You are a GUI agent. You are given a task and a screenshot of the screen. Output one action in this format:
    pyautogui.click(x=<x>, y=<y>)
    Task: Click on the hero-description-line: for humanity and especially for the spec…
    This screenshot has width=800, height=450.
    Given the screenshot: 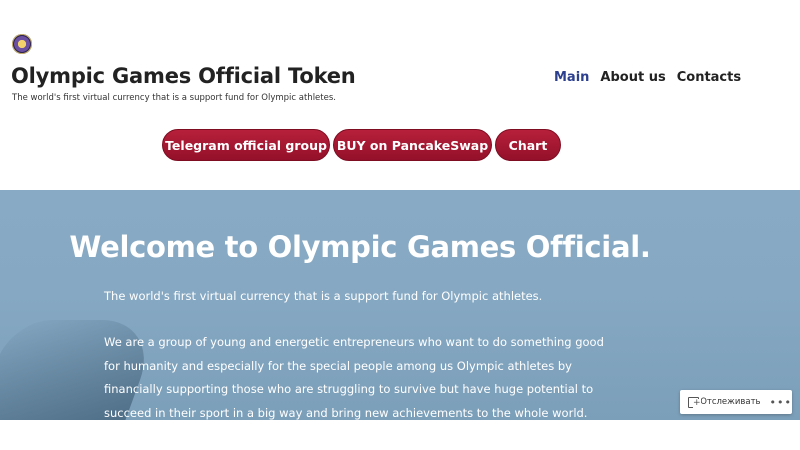 What is the action you would take?
    pyautogui.click(x=338, y=365)
    